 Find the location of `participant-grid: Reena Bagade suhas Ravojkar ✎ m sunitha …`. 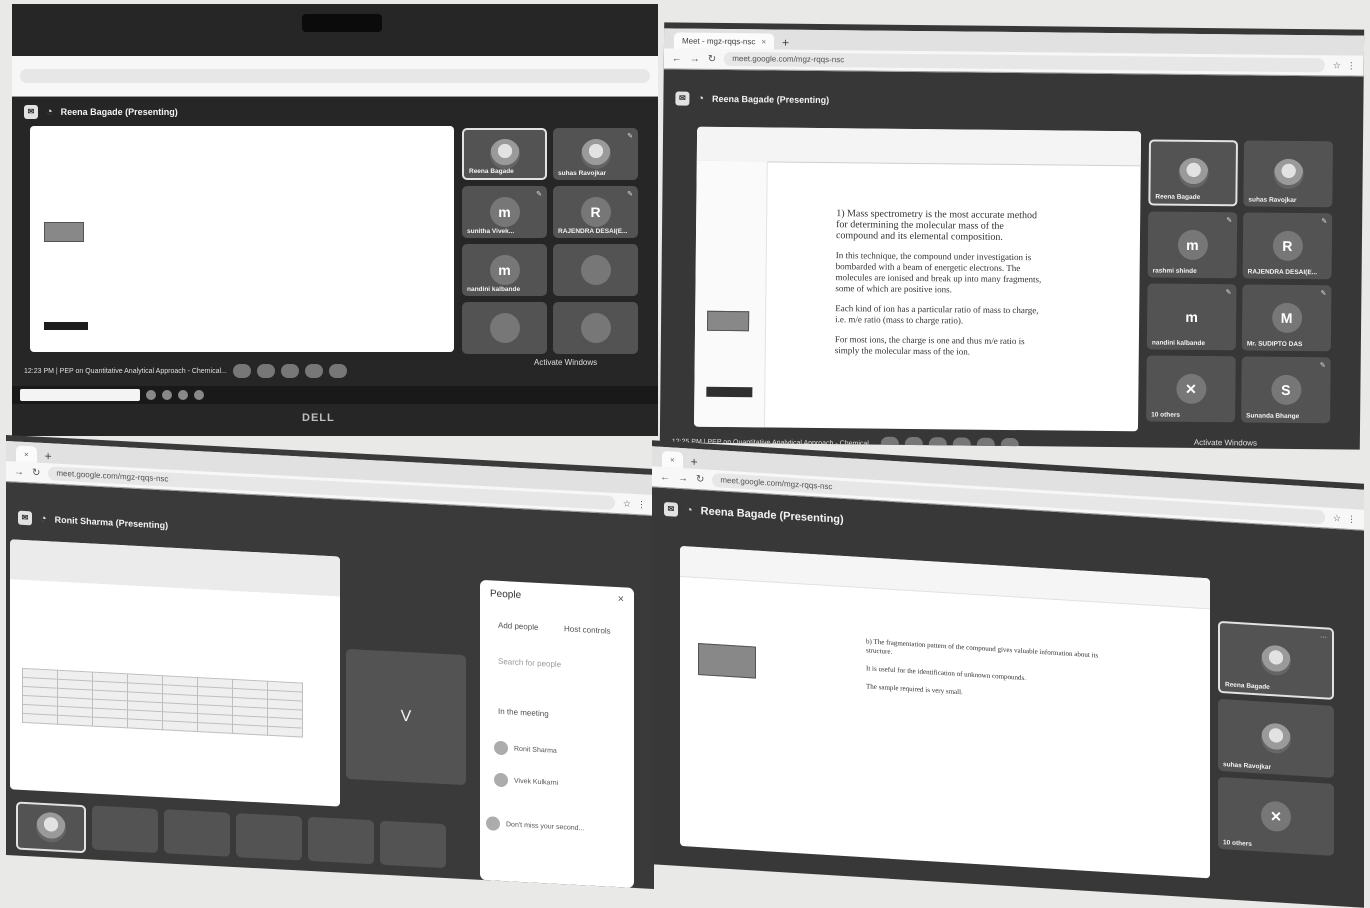

participant-grid: Reena Bagade suhas Ravojkar ✎ m sunitha … is located at coordinates (550, 241).